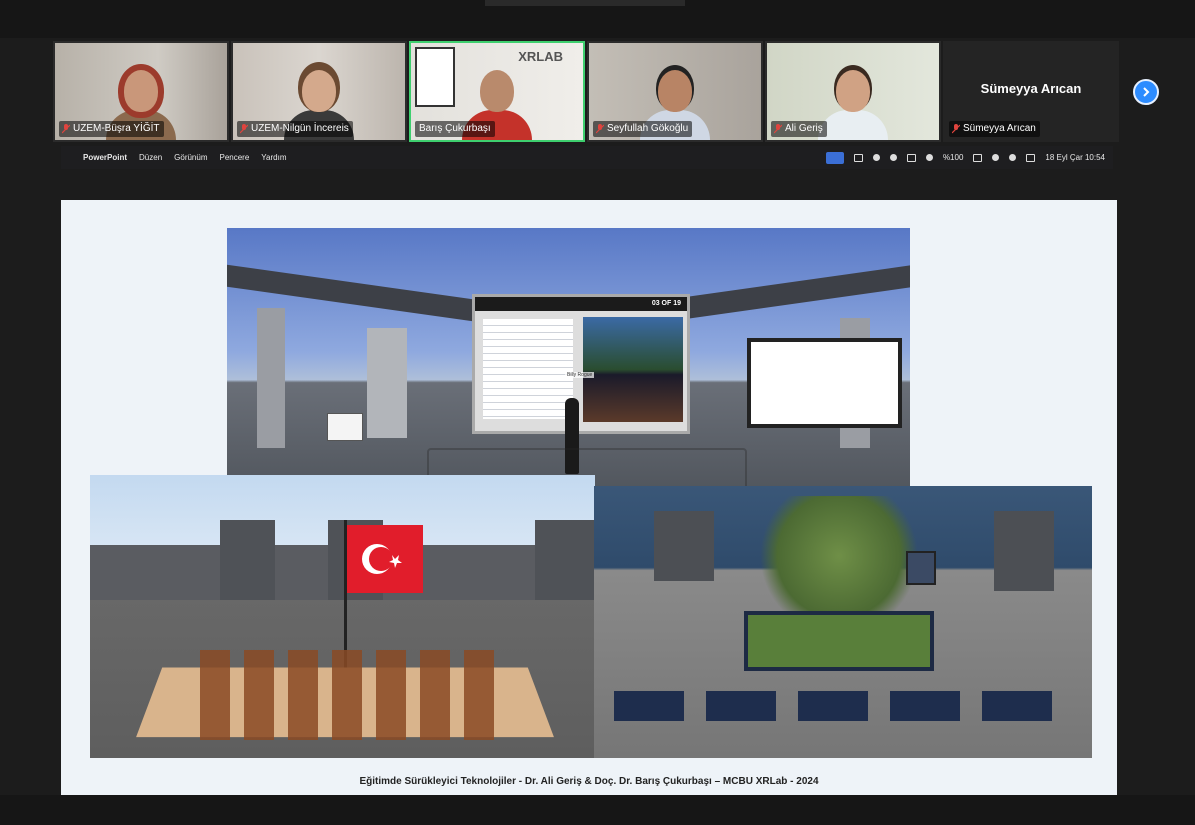 This screenshot has height=825, width=1195. I want to click on benches, so click(844, 706).